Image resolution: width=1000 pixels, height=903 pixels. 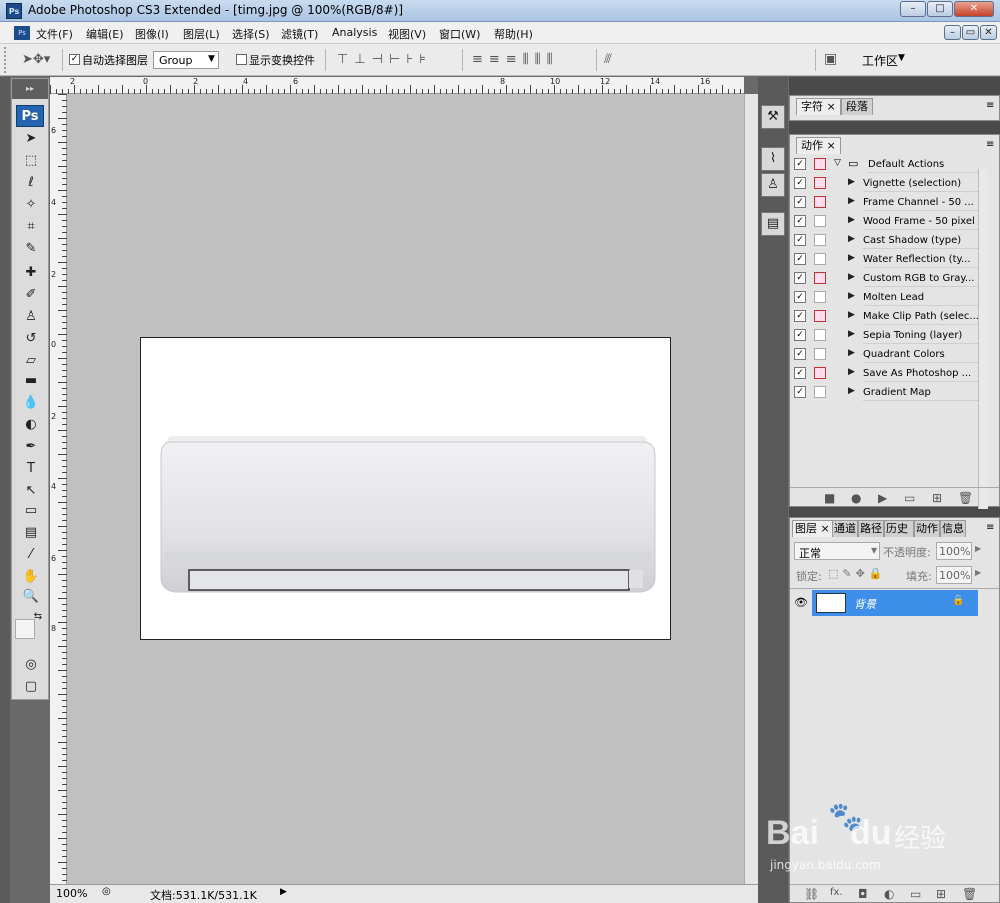 I want to click on slice-tool-icon: ✎, so click(x=31, y=249).